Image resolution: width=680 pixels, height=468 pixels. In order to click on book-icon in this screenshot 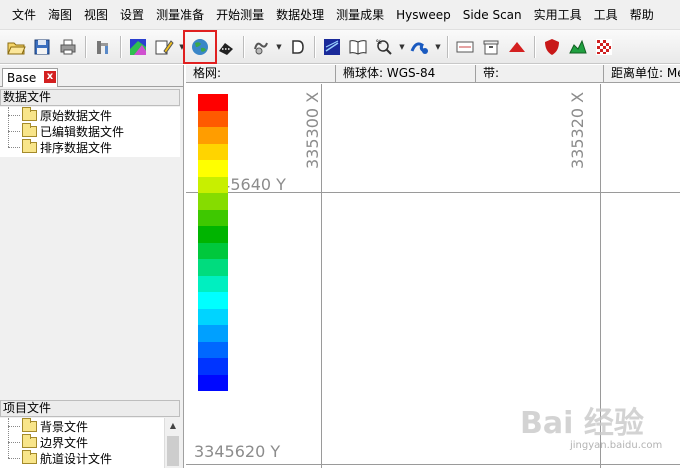, I will do `click(358, 47)`.